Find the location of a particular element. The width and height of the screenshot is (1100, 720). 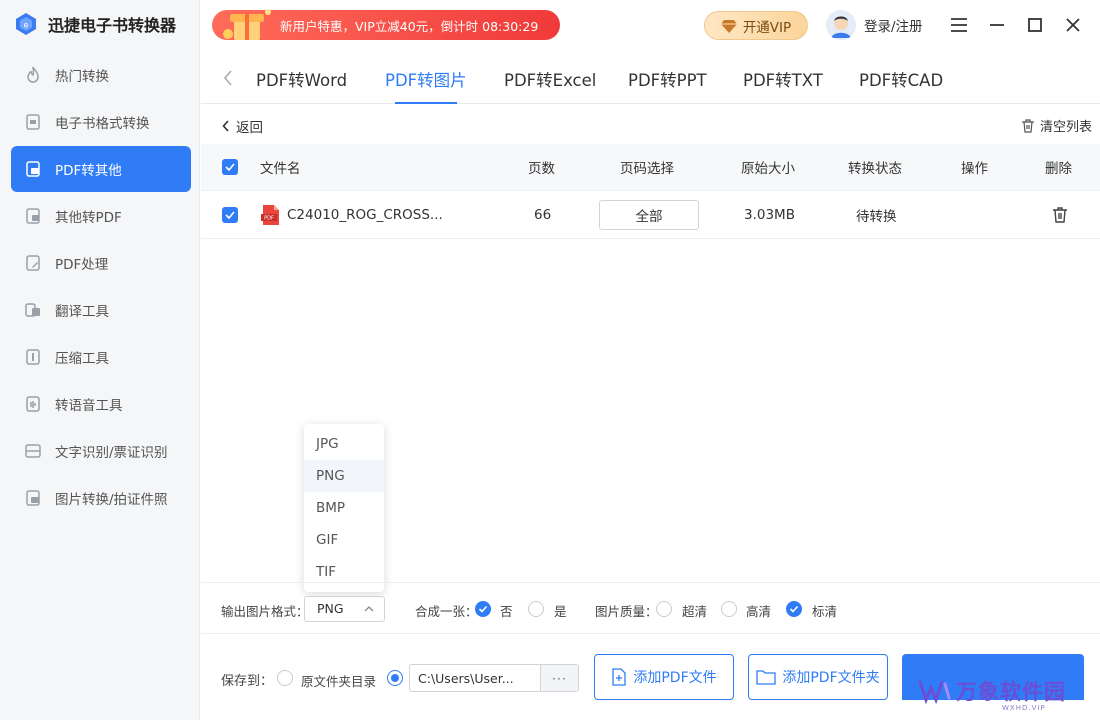

browse-button: ··· is located at coordinates (559, 678).